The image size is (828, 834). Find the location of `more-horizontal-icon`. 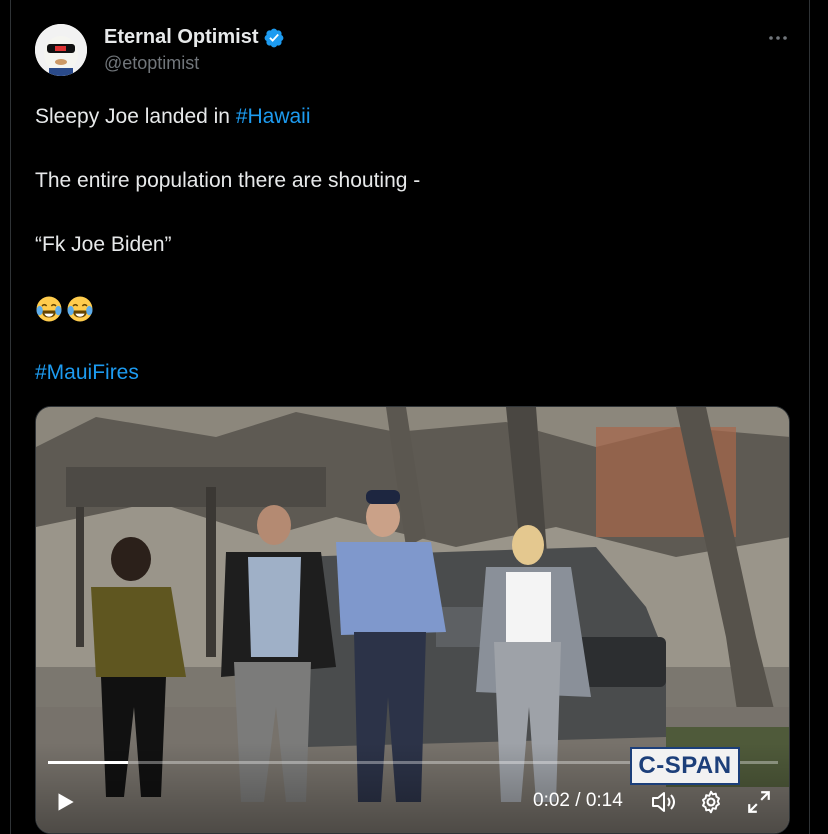

more-horizontal-icon is located at coordinates (778, 38).